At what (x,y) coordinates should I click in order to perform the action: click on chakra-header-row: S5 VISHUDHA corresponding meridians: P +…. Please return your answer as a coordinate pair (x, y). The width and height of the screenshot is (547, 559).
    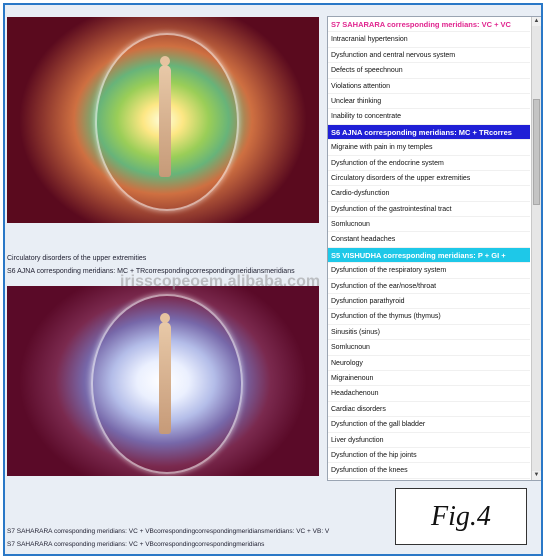
    Looking at the image, I should click on (429, 255).